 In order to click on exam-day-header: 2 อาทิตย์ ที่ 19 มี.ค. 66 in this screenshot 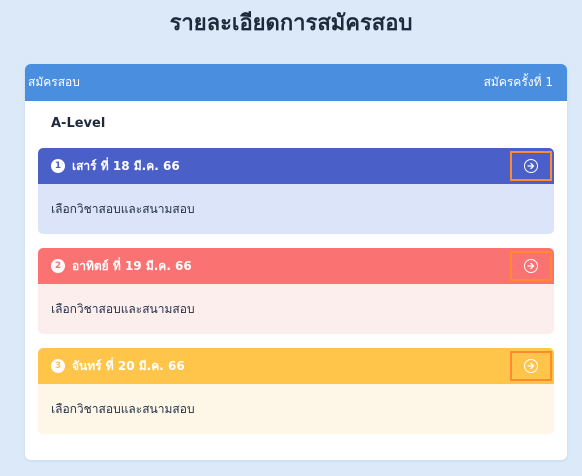, I will do `click(296, 266)`.